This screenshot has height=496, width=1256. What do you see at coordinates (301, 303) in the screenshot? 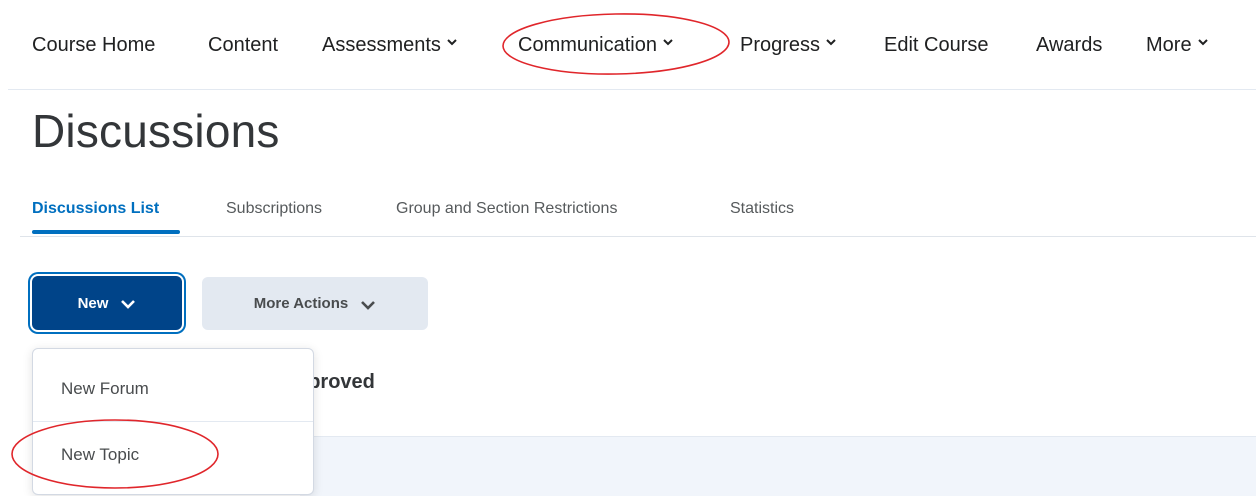
I see `more-actions-label: More Actions` at bounding box center [301, 303].